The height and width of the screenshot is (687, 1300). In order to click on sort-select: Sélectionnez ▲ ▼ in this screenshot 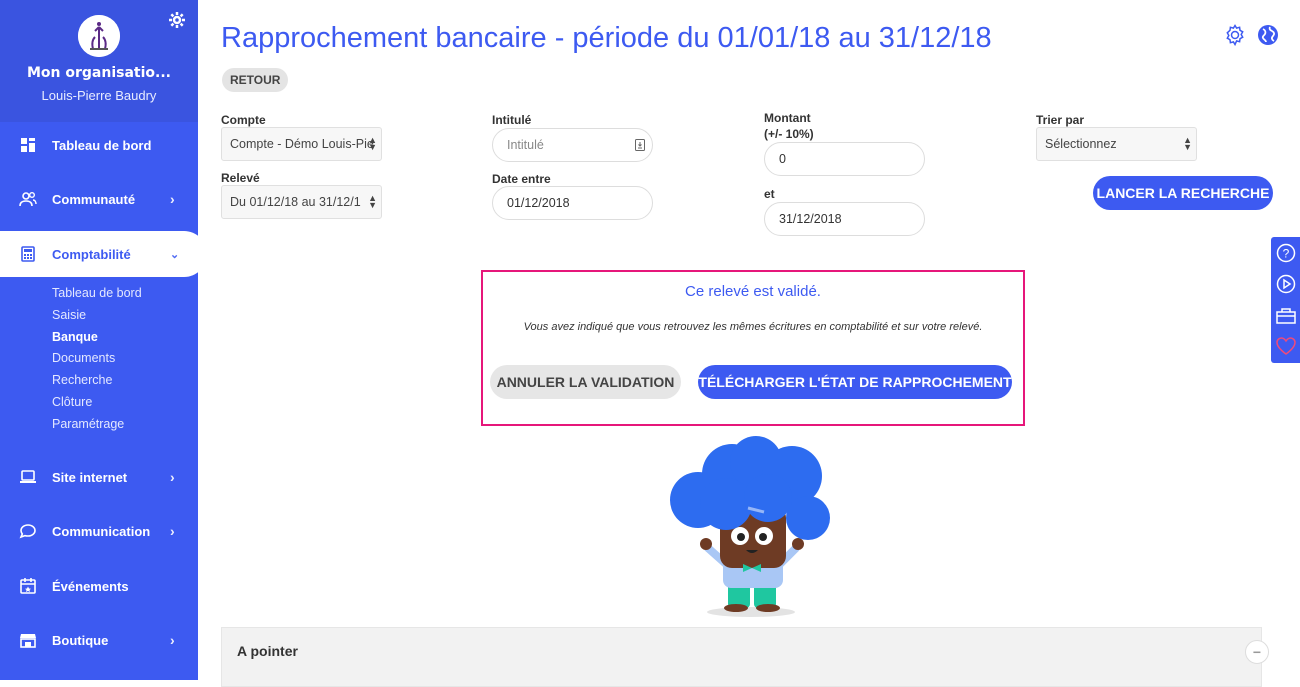, I will do `click(1116, 144)`.